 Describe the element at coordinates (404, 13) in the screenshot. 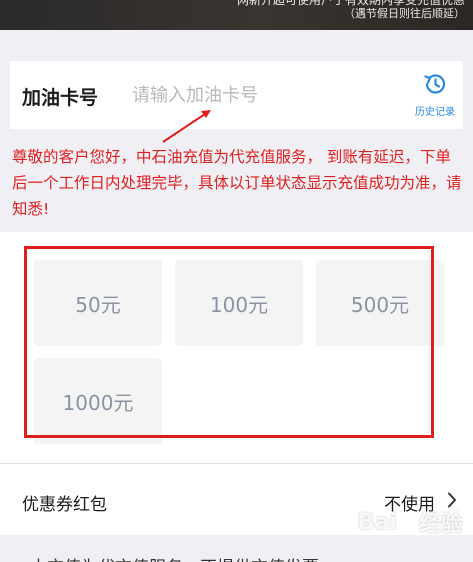

I see `banner-subtext: （遇节假日则往后顺延）` at that location.